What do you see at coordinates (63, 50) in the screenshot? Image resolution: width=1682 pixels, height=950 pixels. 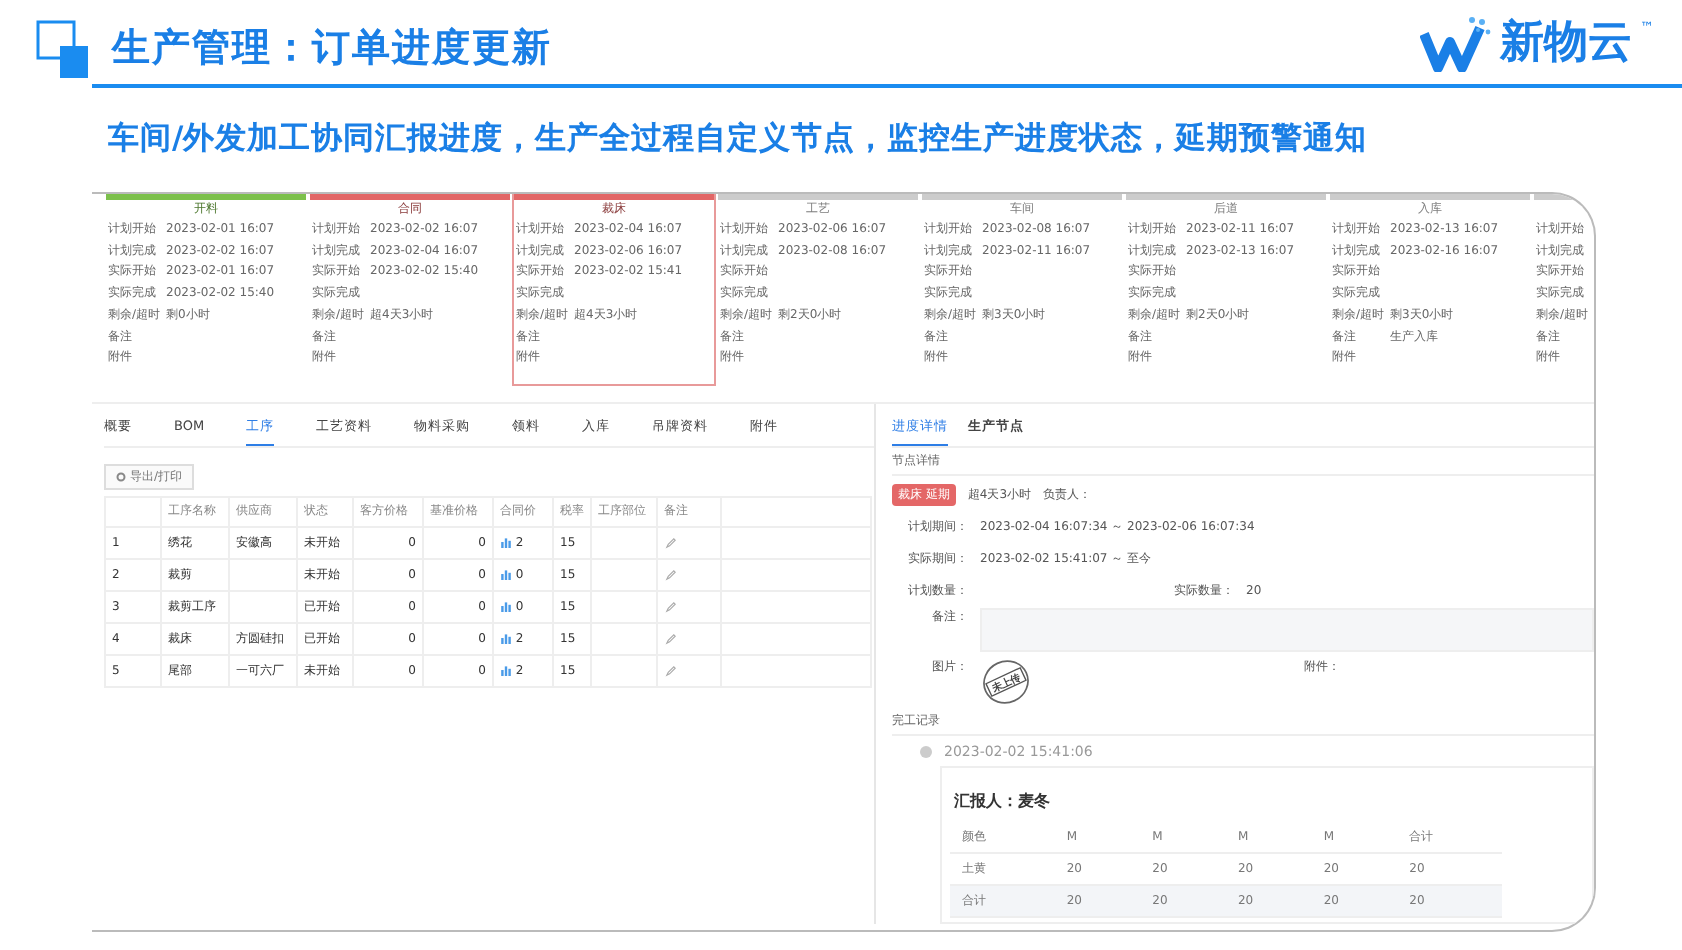 I see `logo-squares-icon` at bounding box center [63, 50].